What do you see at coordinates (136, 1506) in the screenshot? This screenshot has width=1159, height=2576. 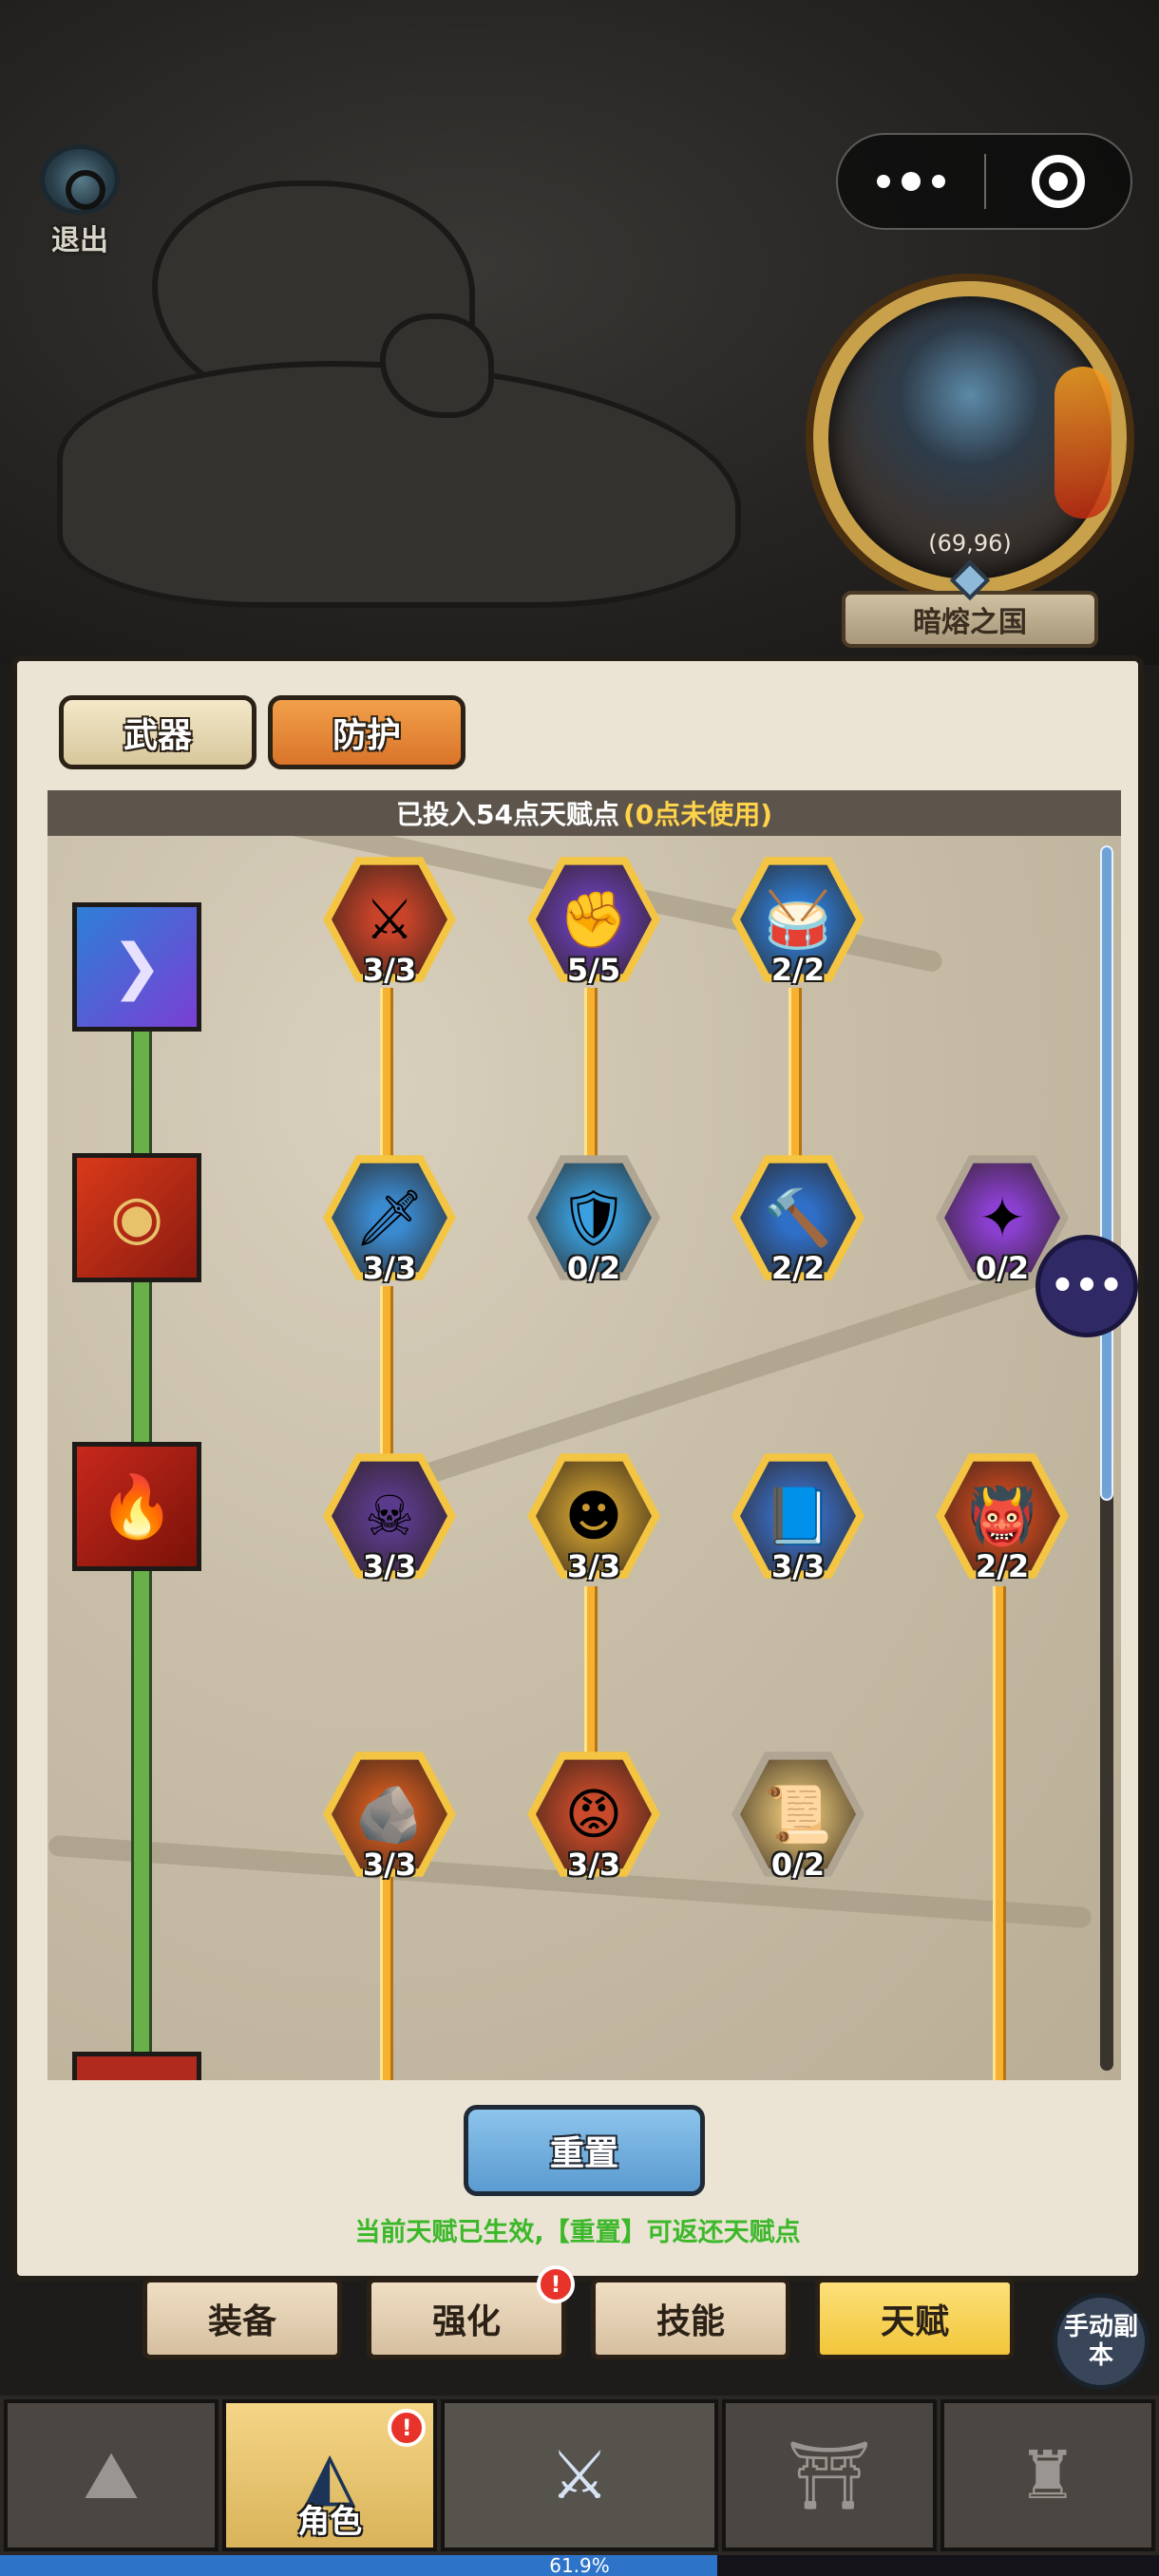 I see `tier-3-icon: 🔥` at bounding box center [136, 1506].